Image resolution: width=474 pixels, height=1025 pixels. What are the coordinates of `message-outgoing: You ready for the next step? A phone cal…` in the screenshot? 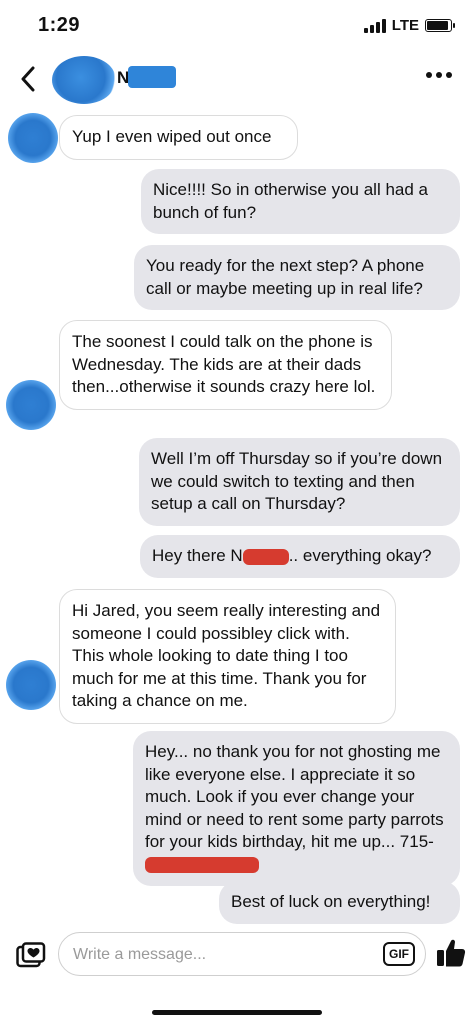 It's located at (297, 277).